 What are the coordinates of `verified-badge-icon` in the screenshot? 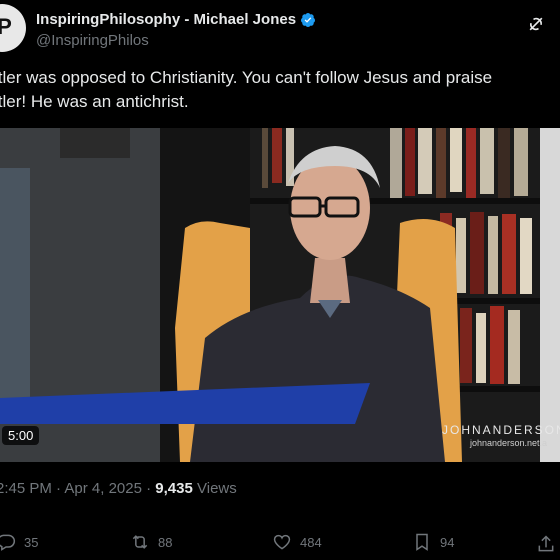 It's located at (308, 19).